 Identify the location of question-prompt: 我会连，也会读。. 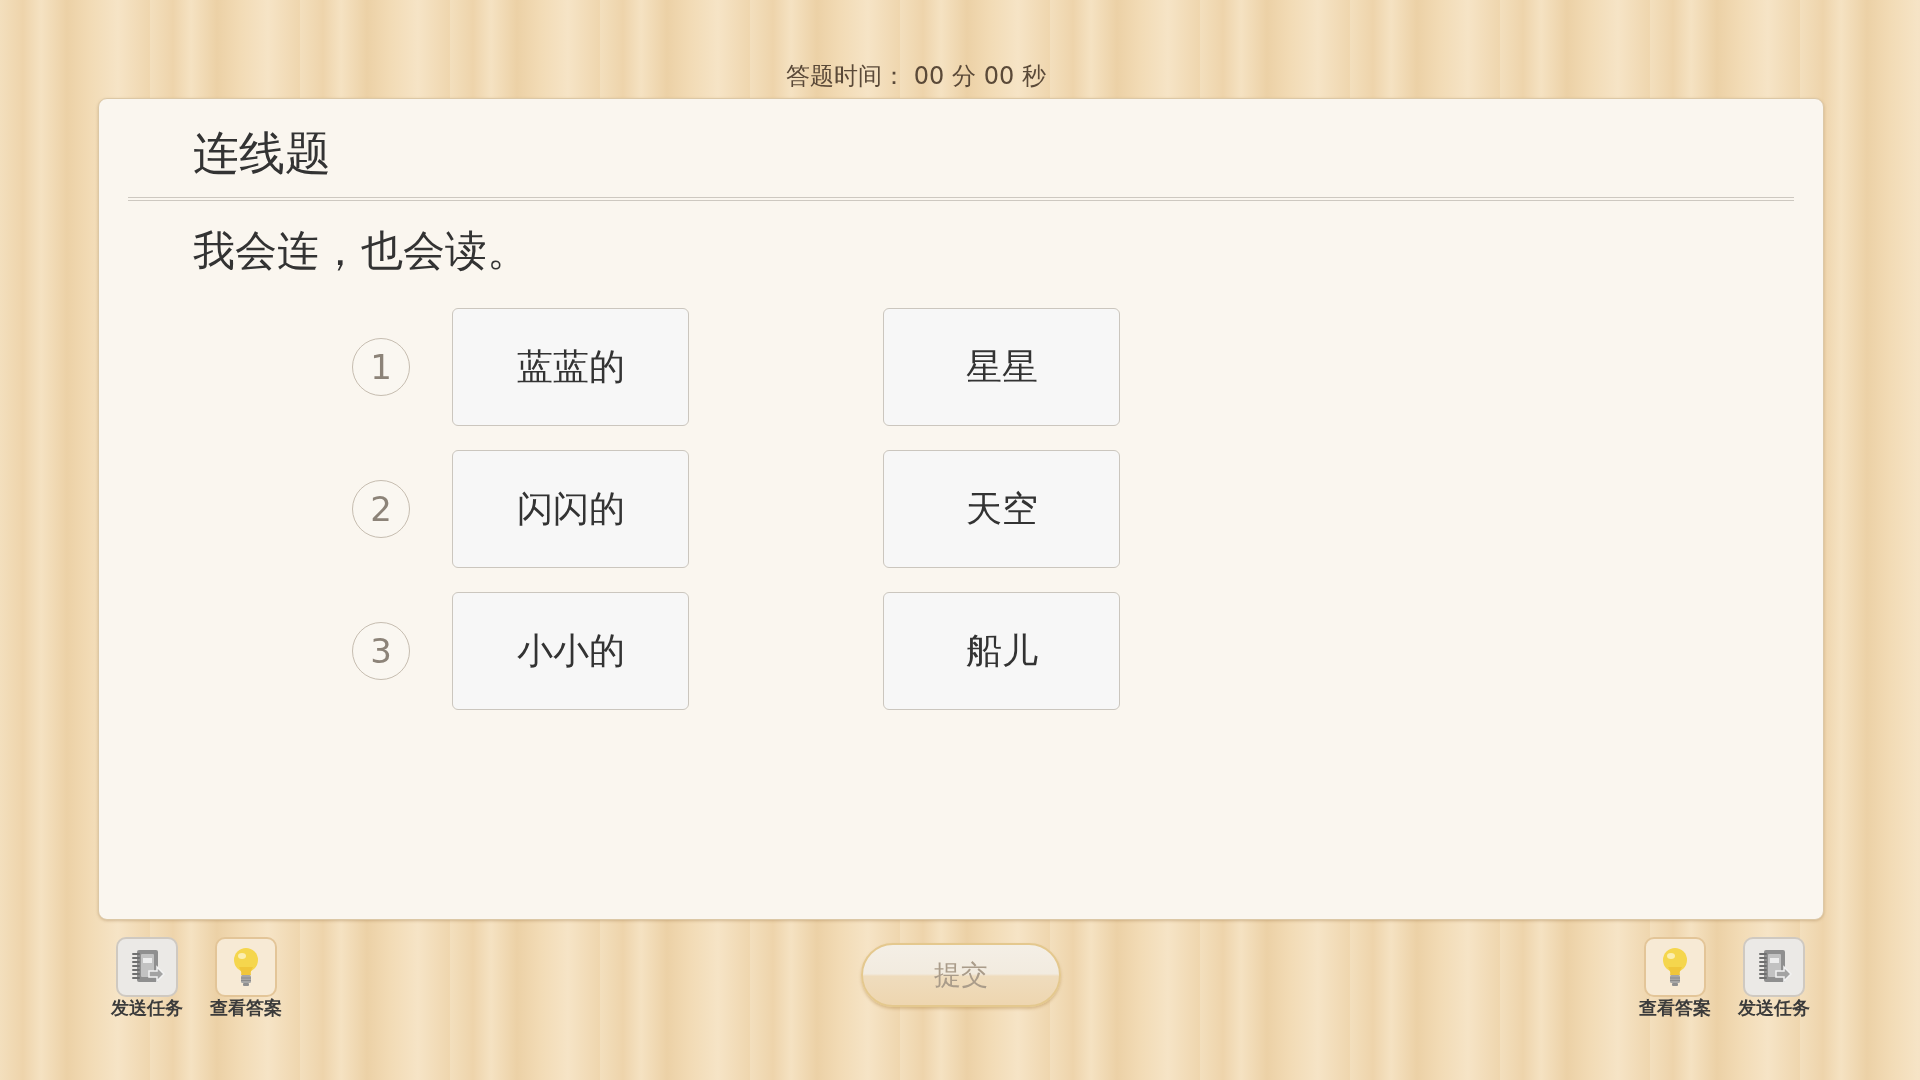
(361, 250).